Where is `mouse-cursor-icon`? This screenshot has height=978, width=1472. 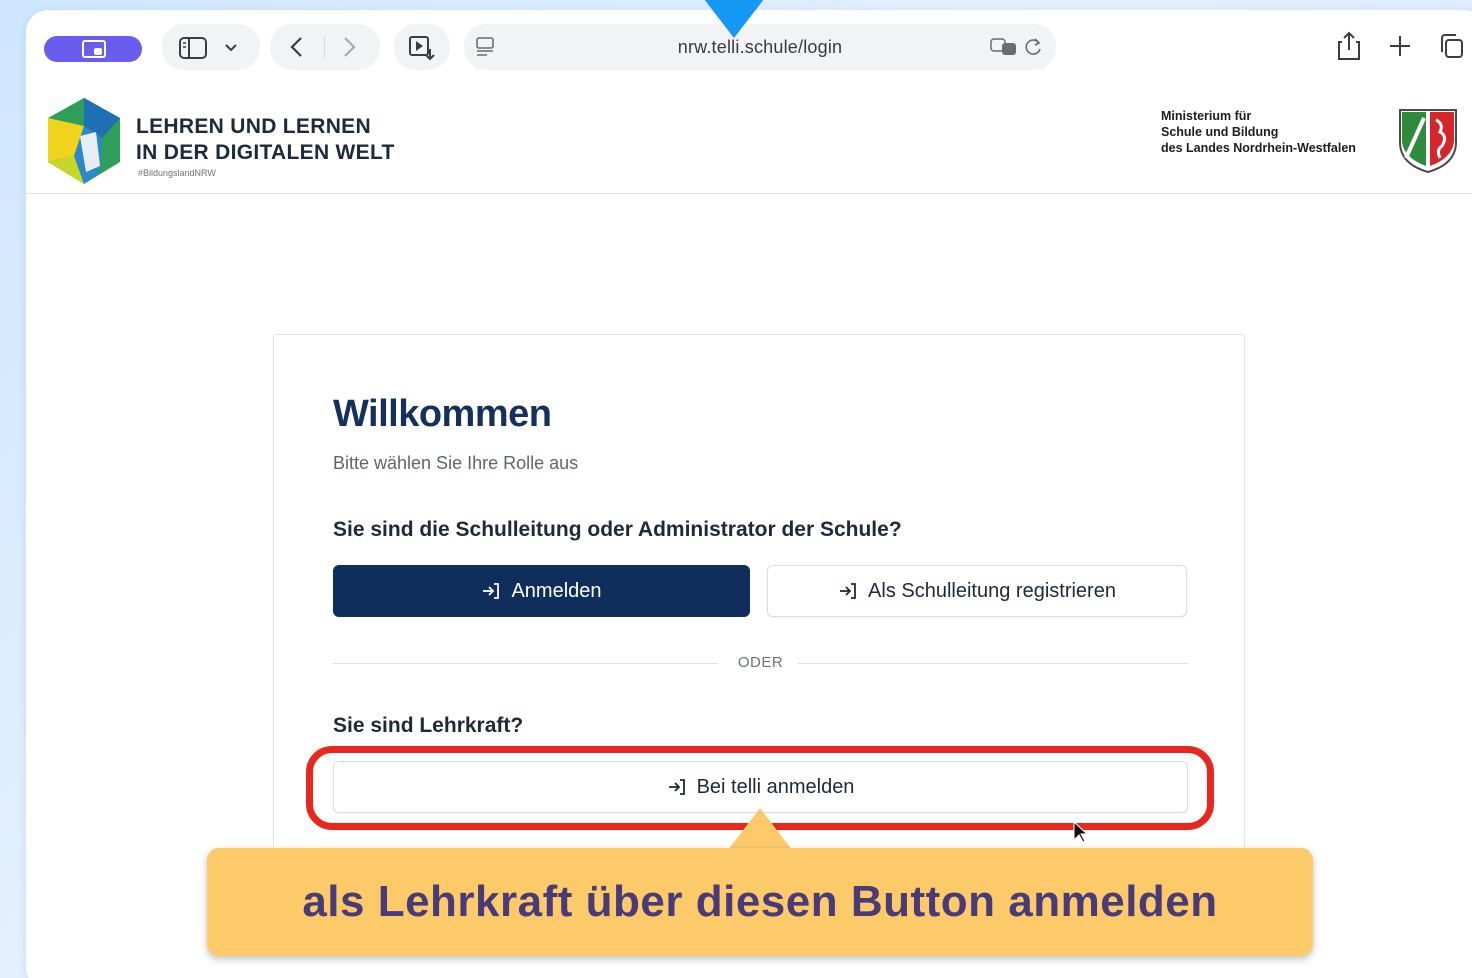
mouse-cursor-icon is located at coordinates (1080, 831).